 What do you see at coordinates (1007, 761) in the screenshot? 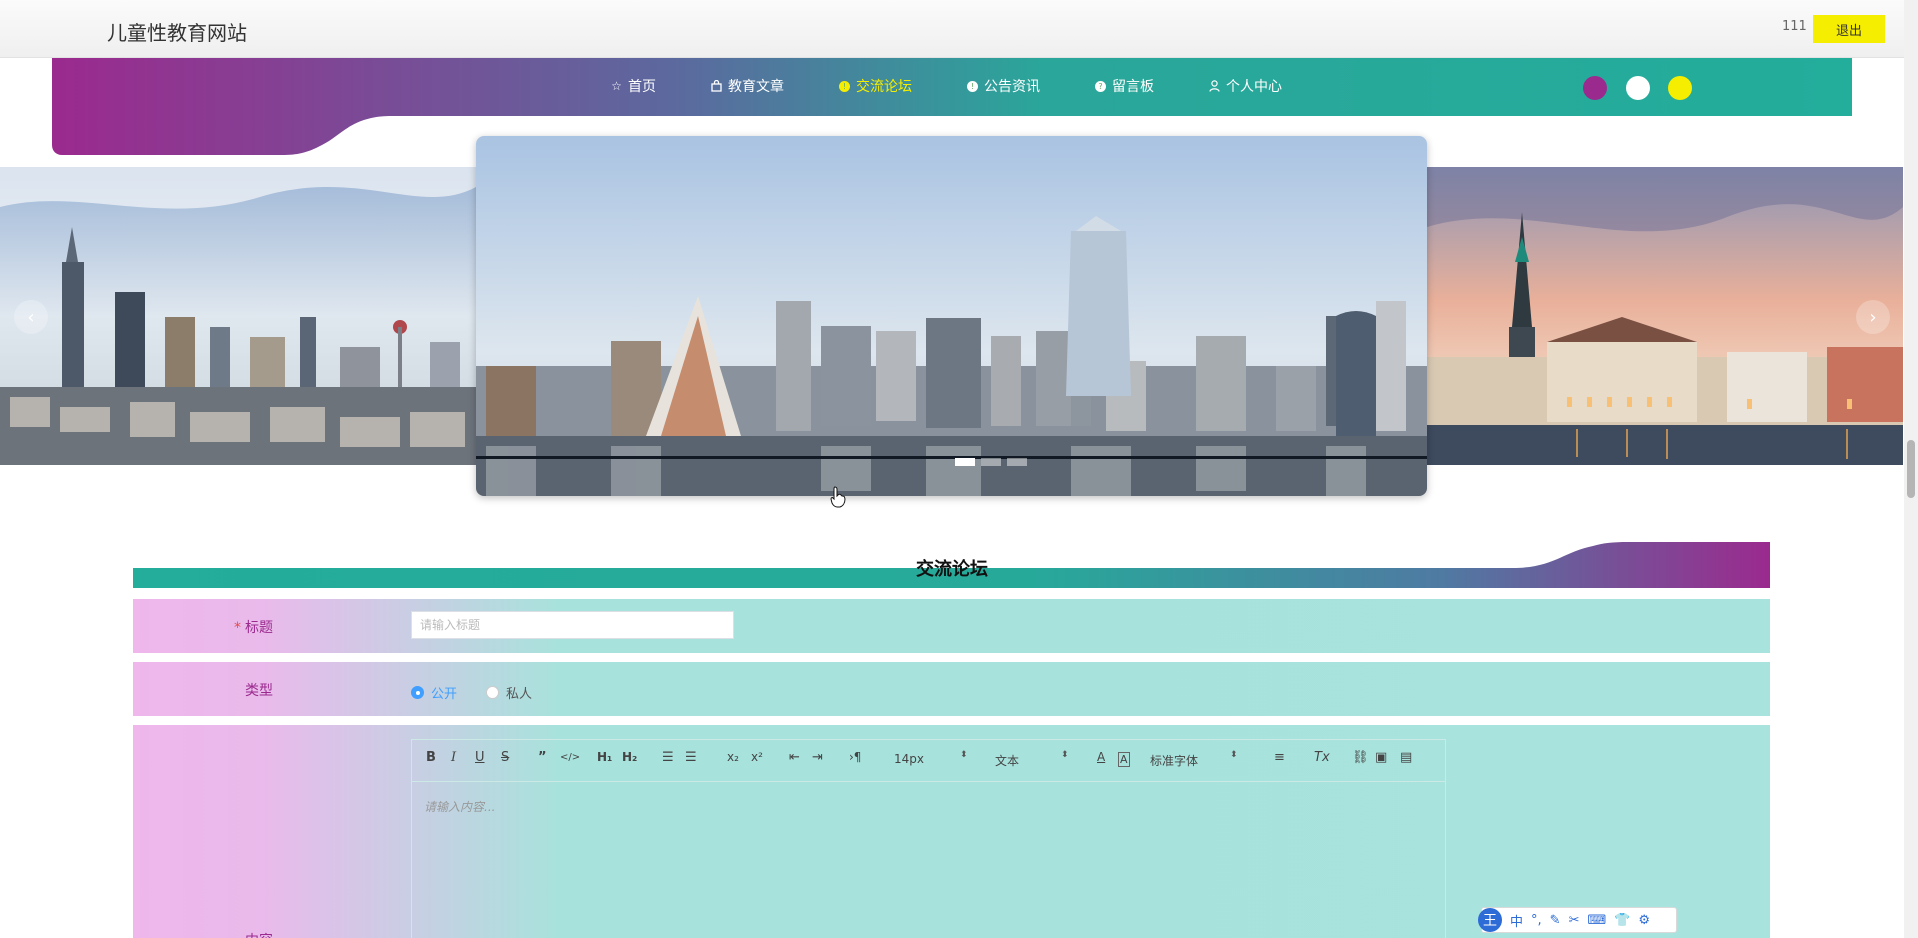
I see `heading-value: 文本` at bounding box center [1007, 761].